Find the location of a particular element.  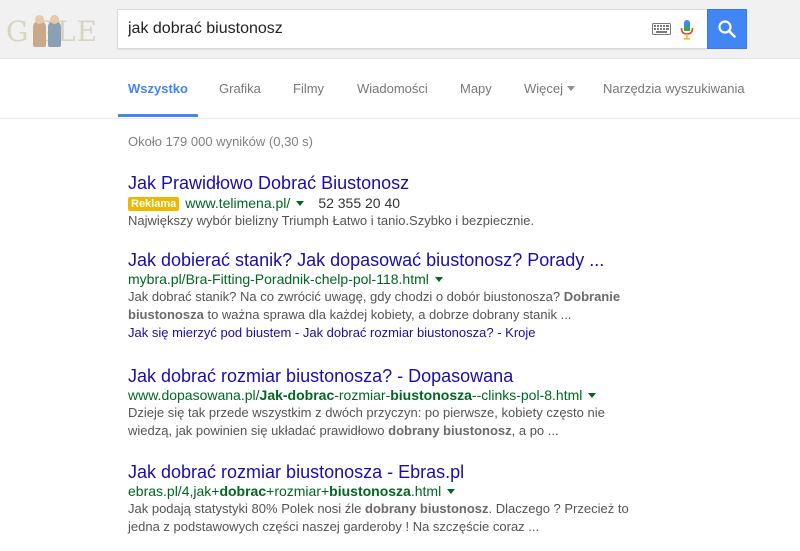

highlighted-text: dobrac is located at coordinates (243, 491).